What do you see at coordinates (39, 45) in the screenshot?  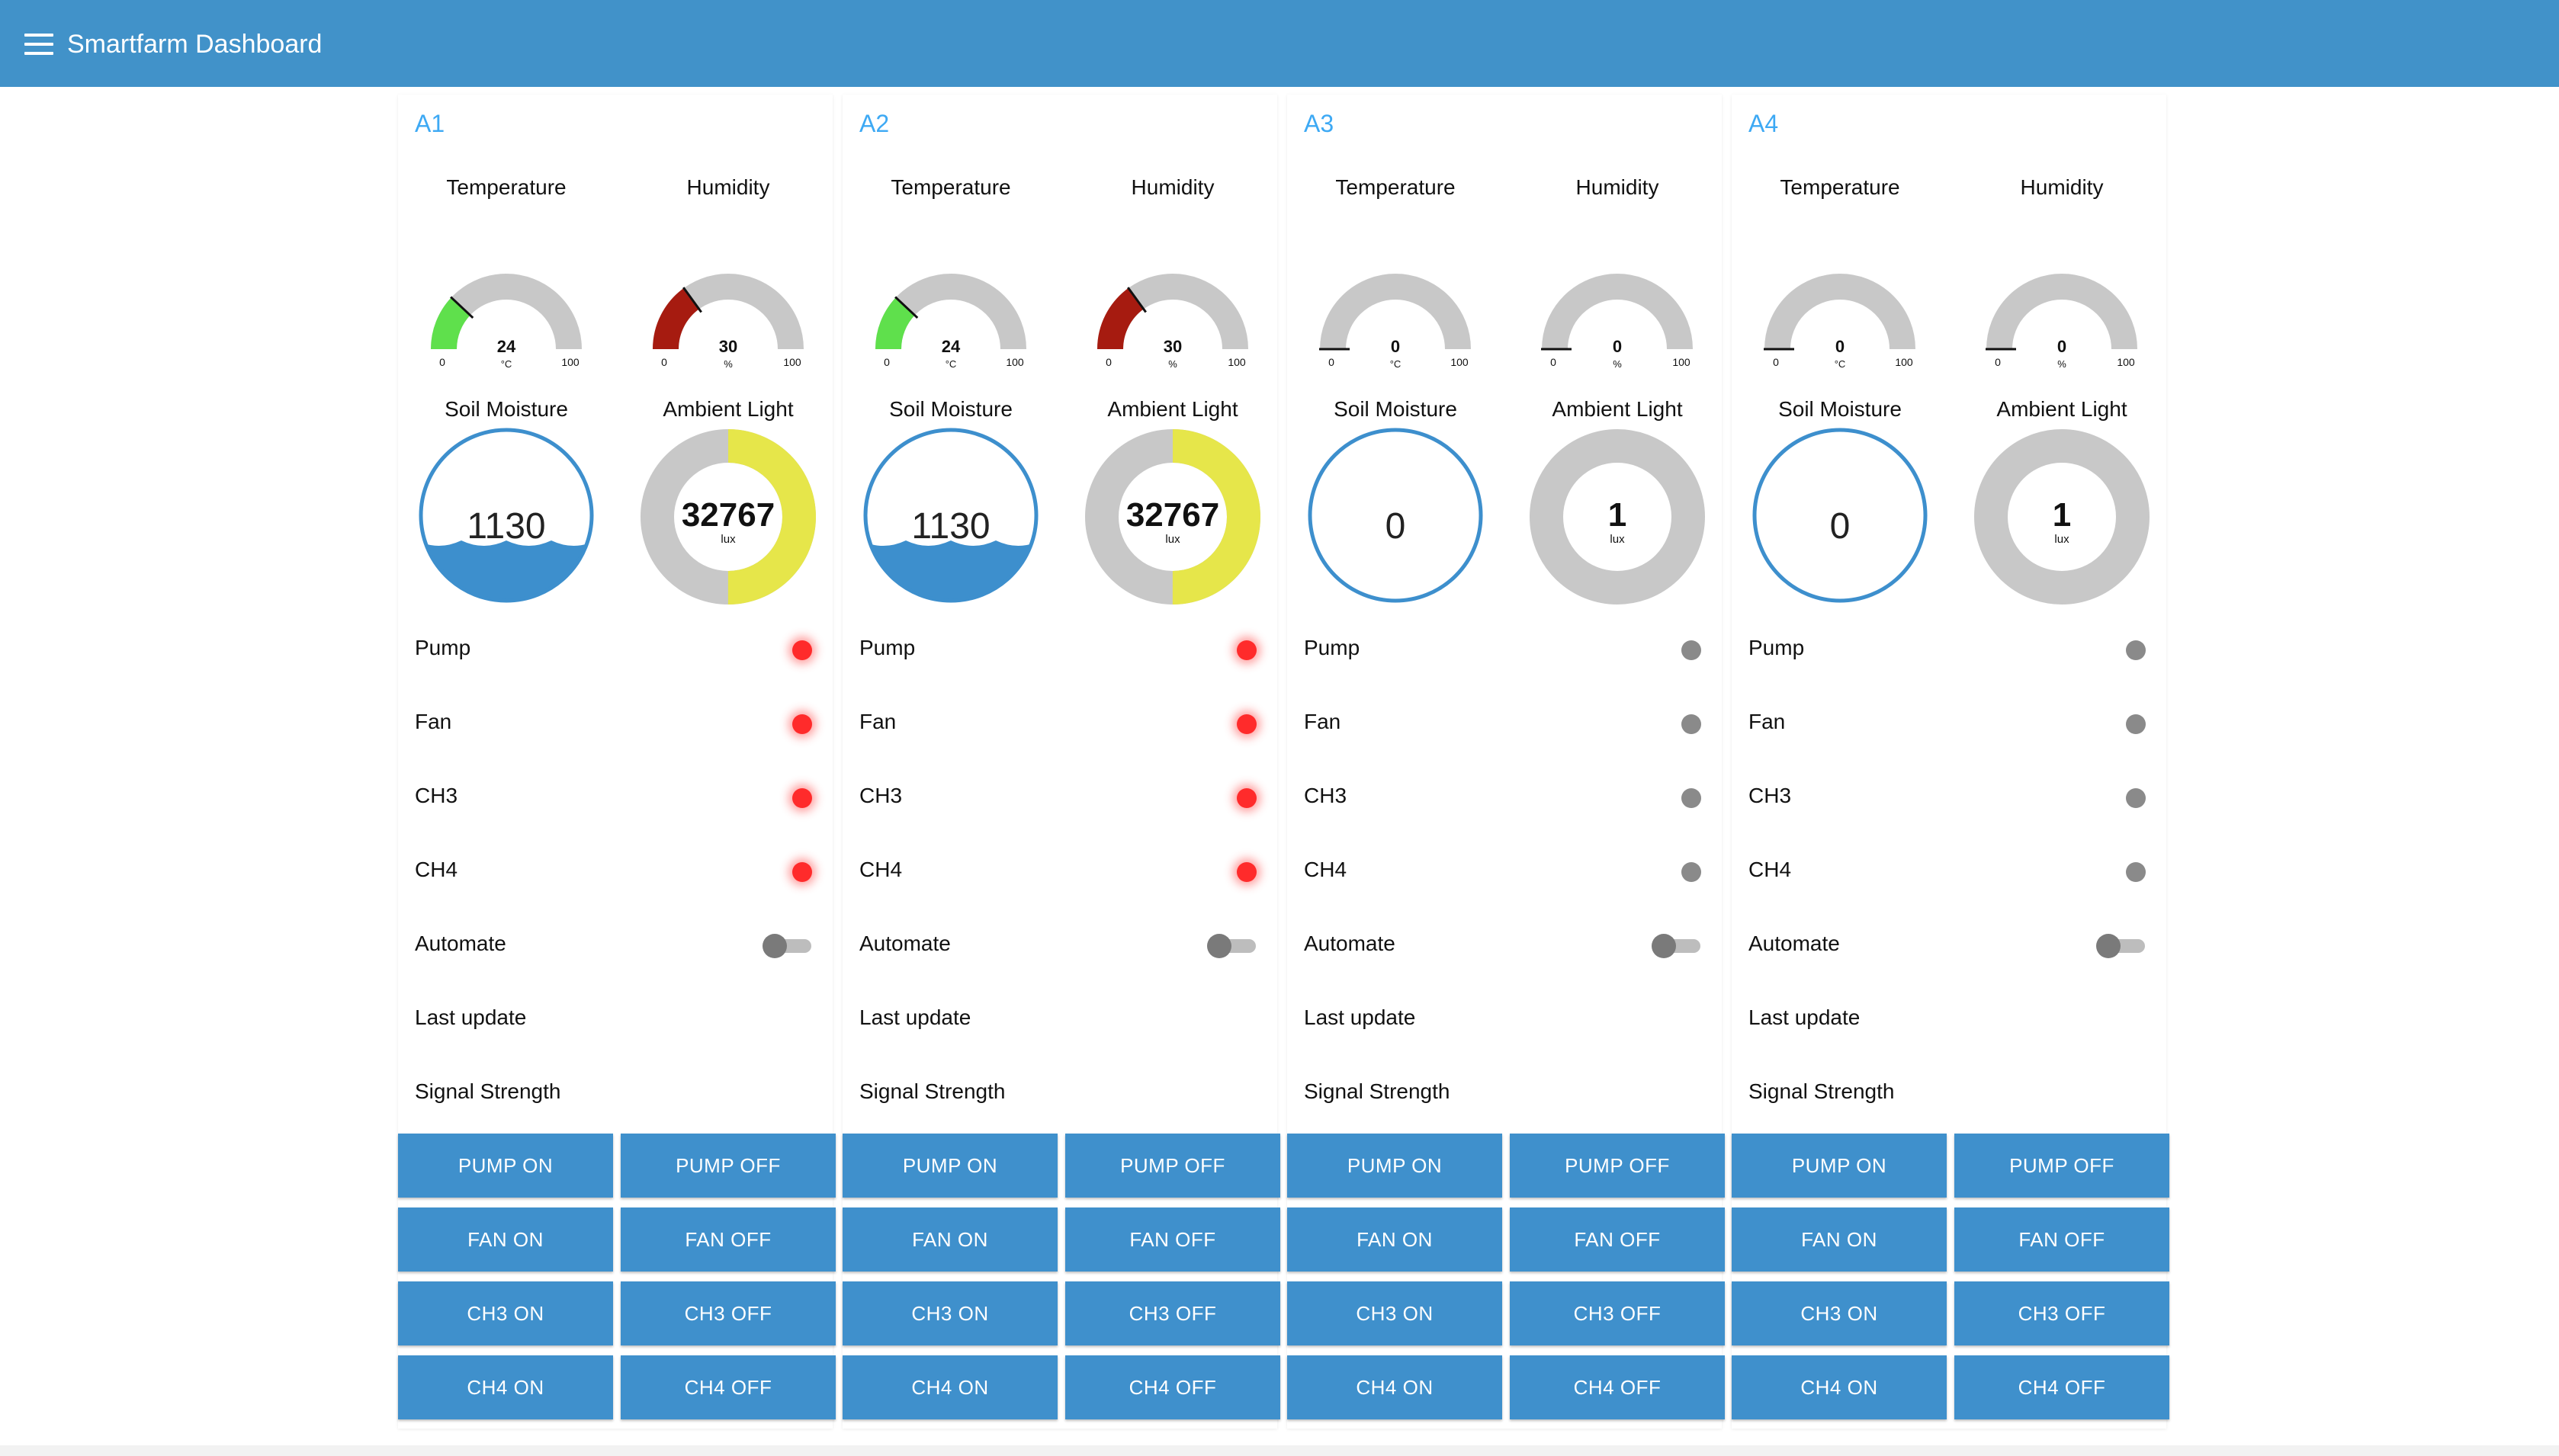 I see `hamburger-menu-icon` at bounding box center [39, 45].